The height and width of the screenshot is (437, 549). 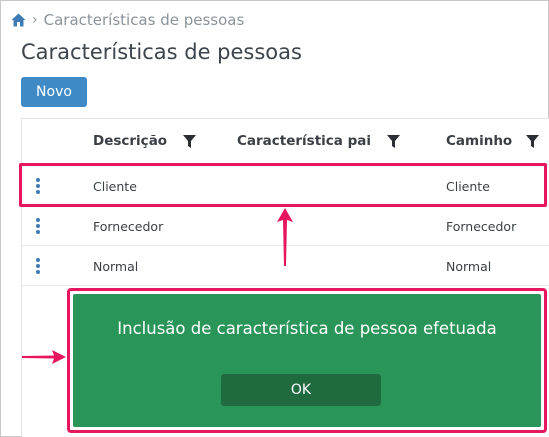 What do you see at coordinates (116, 266) in the screenshot?
I see `cell-descricao: Normal` at bounding box center [116, 266].